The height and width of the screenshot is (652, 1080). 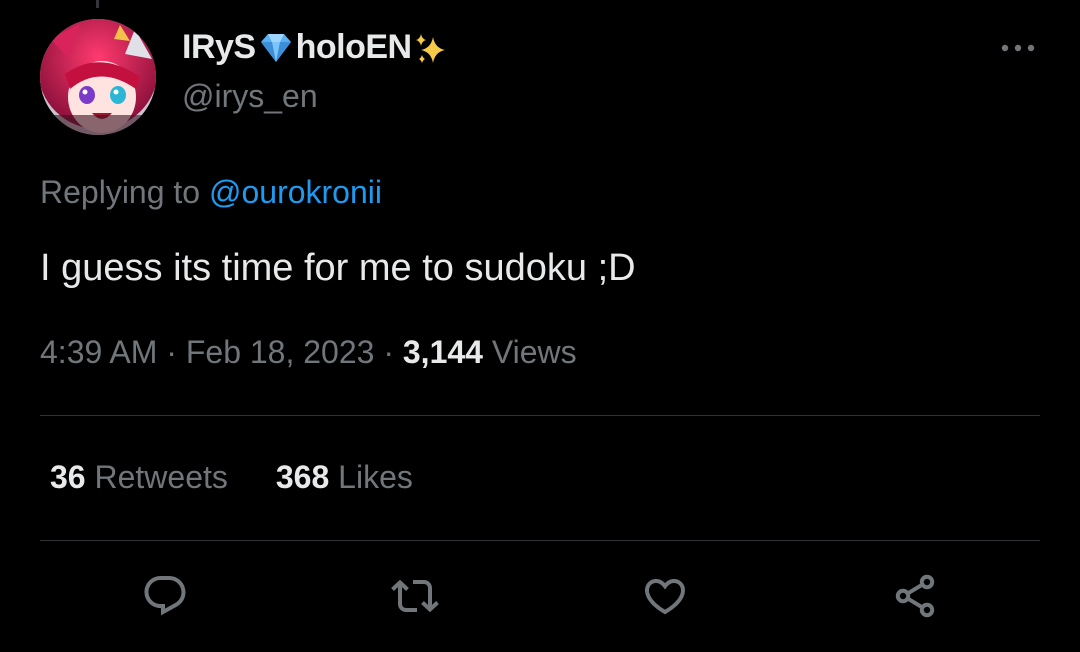 What do you see at coordinates (371, 477) in the screenshot?
I see `likes-label: Likes` at bounding box center [371, 477].